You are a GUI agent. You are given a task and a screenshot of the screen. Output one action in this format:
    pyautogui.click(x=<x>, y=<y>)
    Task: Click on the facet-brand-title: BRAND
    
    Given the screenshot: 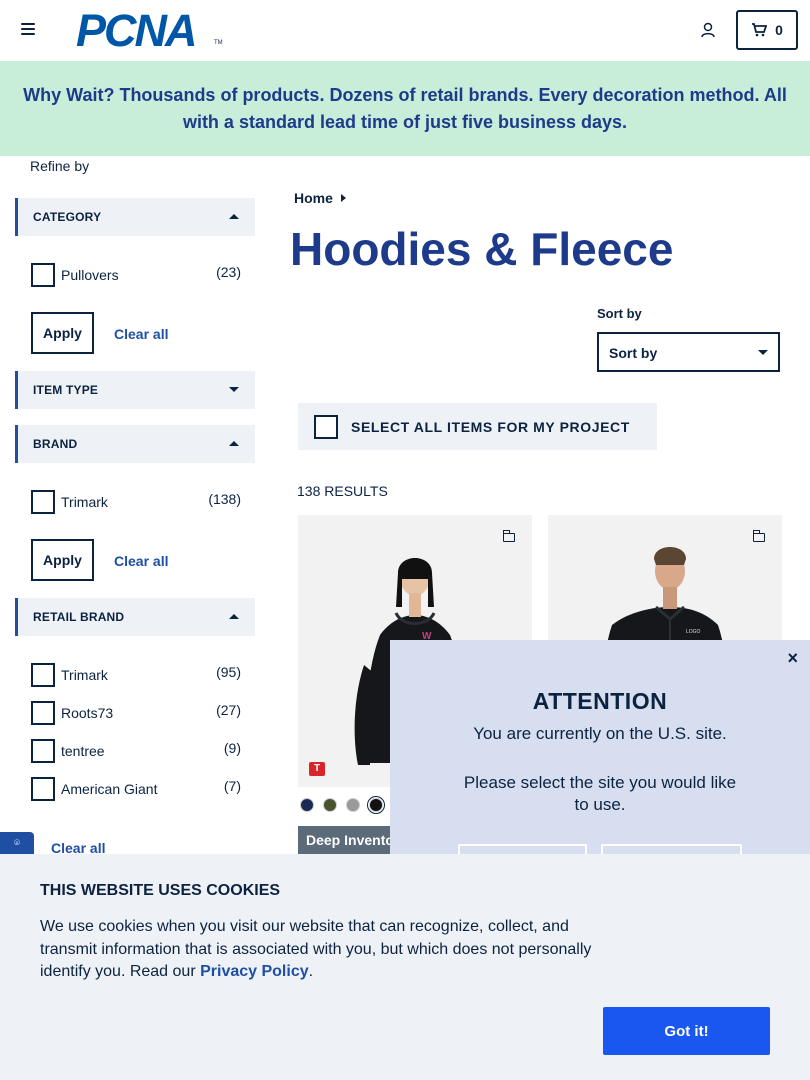 What is the action you would take?
    pyautogui.click(x=55, y=444)
    